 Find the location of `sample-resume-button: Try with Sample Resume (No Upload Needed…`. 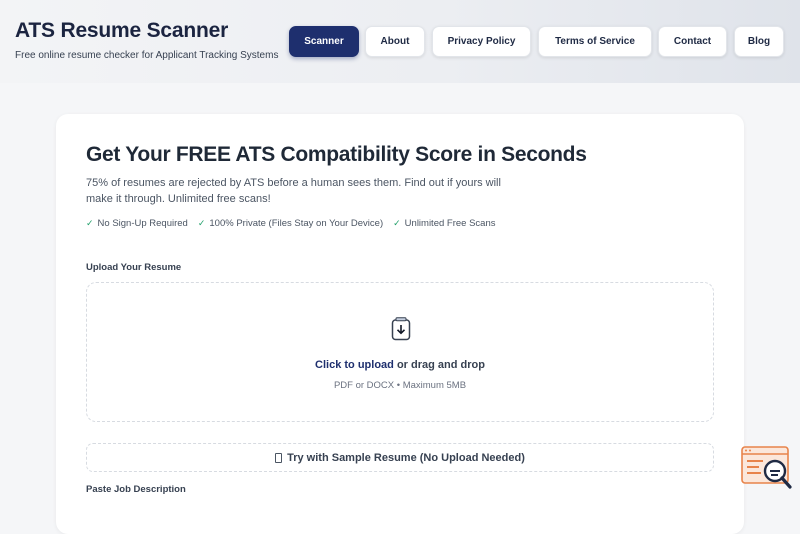

sample-resume-button: Try with Sample Resume (No Upload Needed… is located at coordinates (400, 457).